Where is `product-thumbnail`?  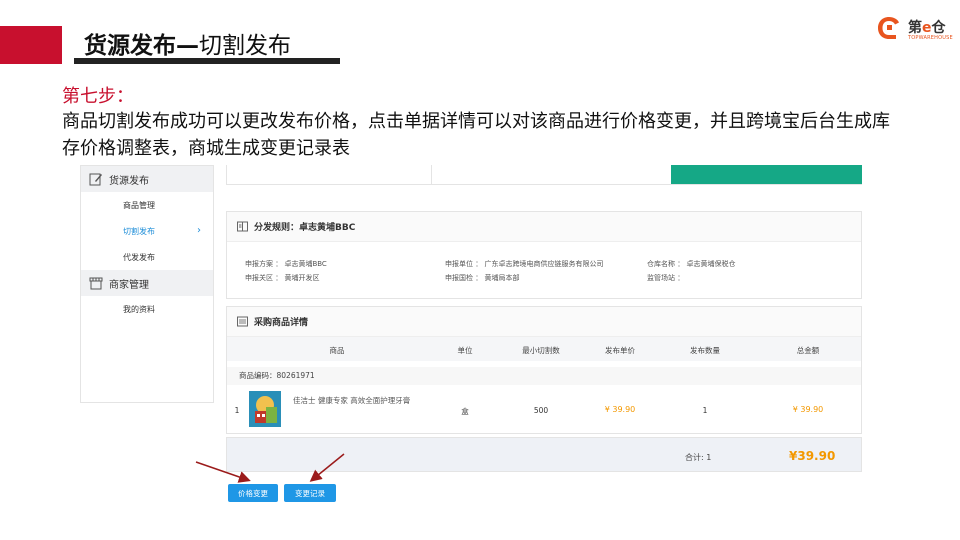
product-thumbnail is located at coordinates (265, 409).